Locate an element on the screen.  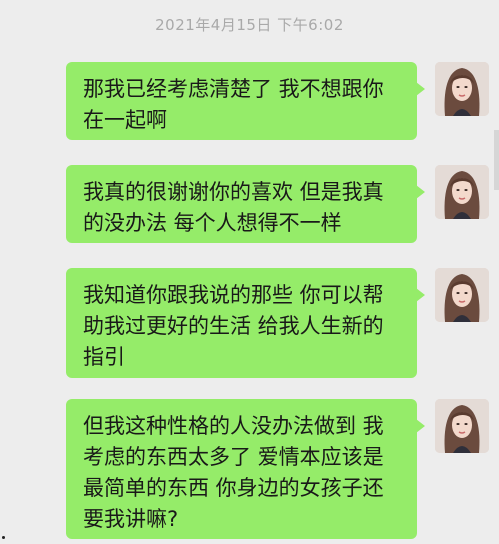
message-bubble: 那我已经考虑清楚了 我不想跟你在一起啊 is located at coordinates (245, 101).